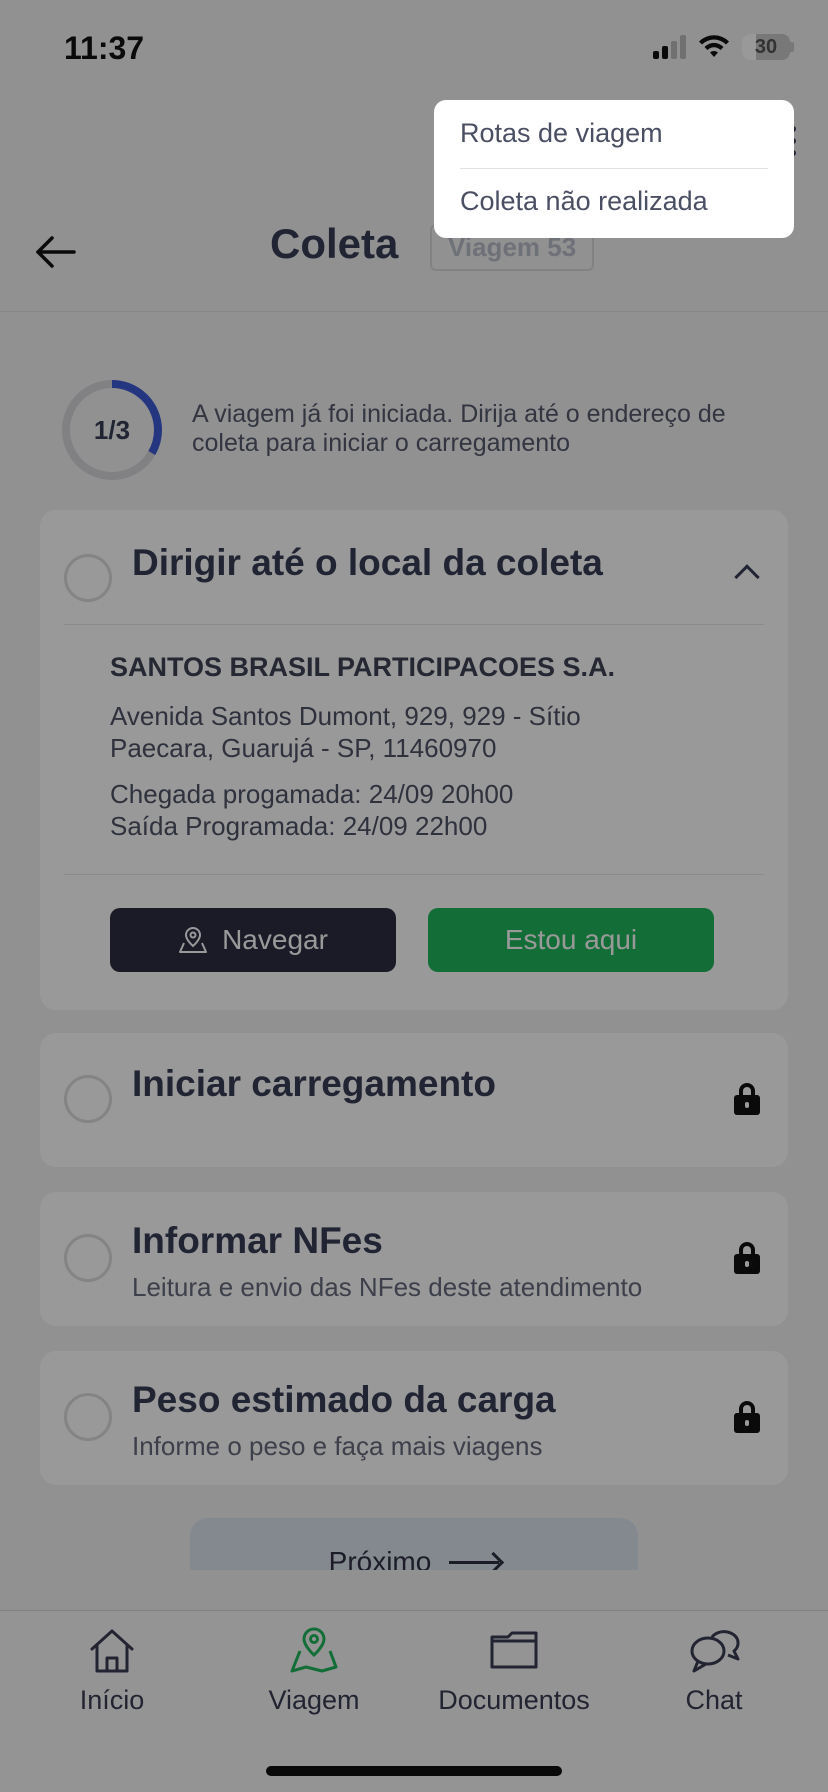 This screenshot has height=1792, width=828. What do you see at coordinates (584, 201) in the screenshot?
I see `menu-item-pickup-not-done: Coleta não realizada` at bounding box center [584, 201].